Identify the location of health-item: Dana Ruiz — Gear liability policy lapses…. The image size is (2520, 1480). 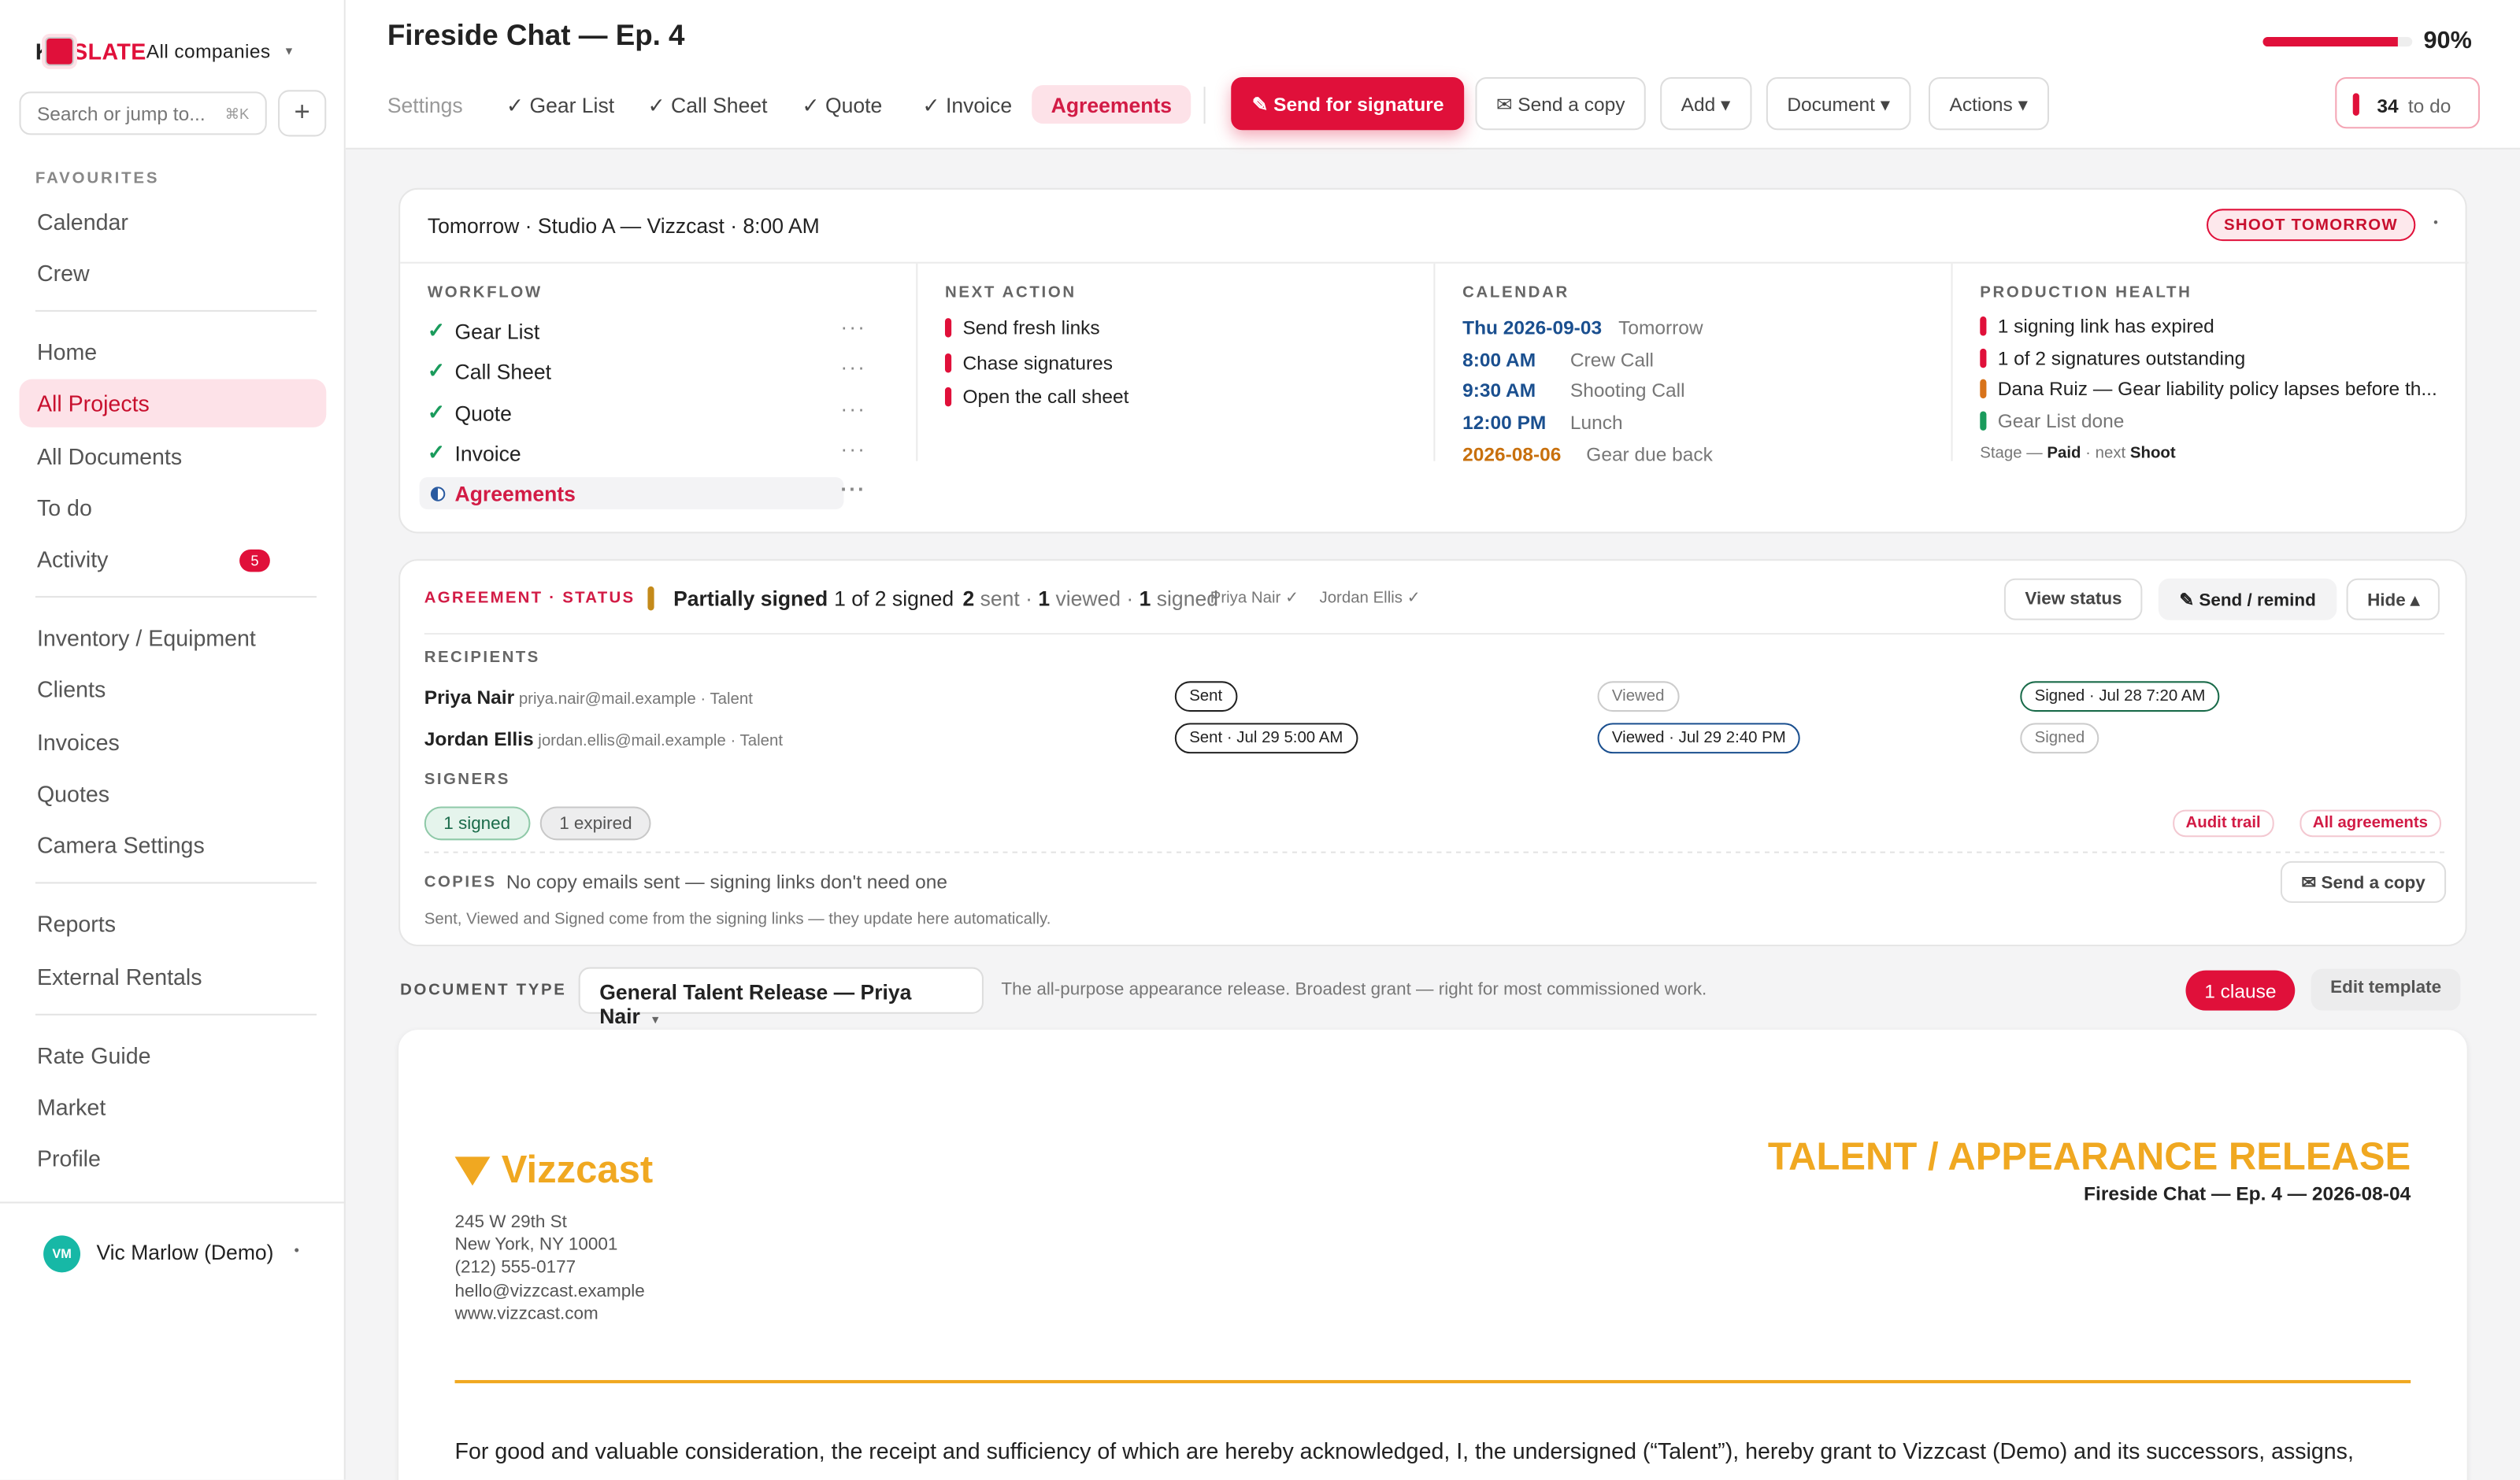
(2208, 389).